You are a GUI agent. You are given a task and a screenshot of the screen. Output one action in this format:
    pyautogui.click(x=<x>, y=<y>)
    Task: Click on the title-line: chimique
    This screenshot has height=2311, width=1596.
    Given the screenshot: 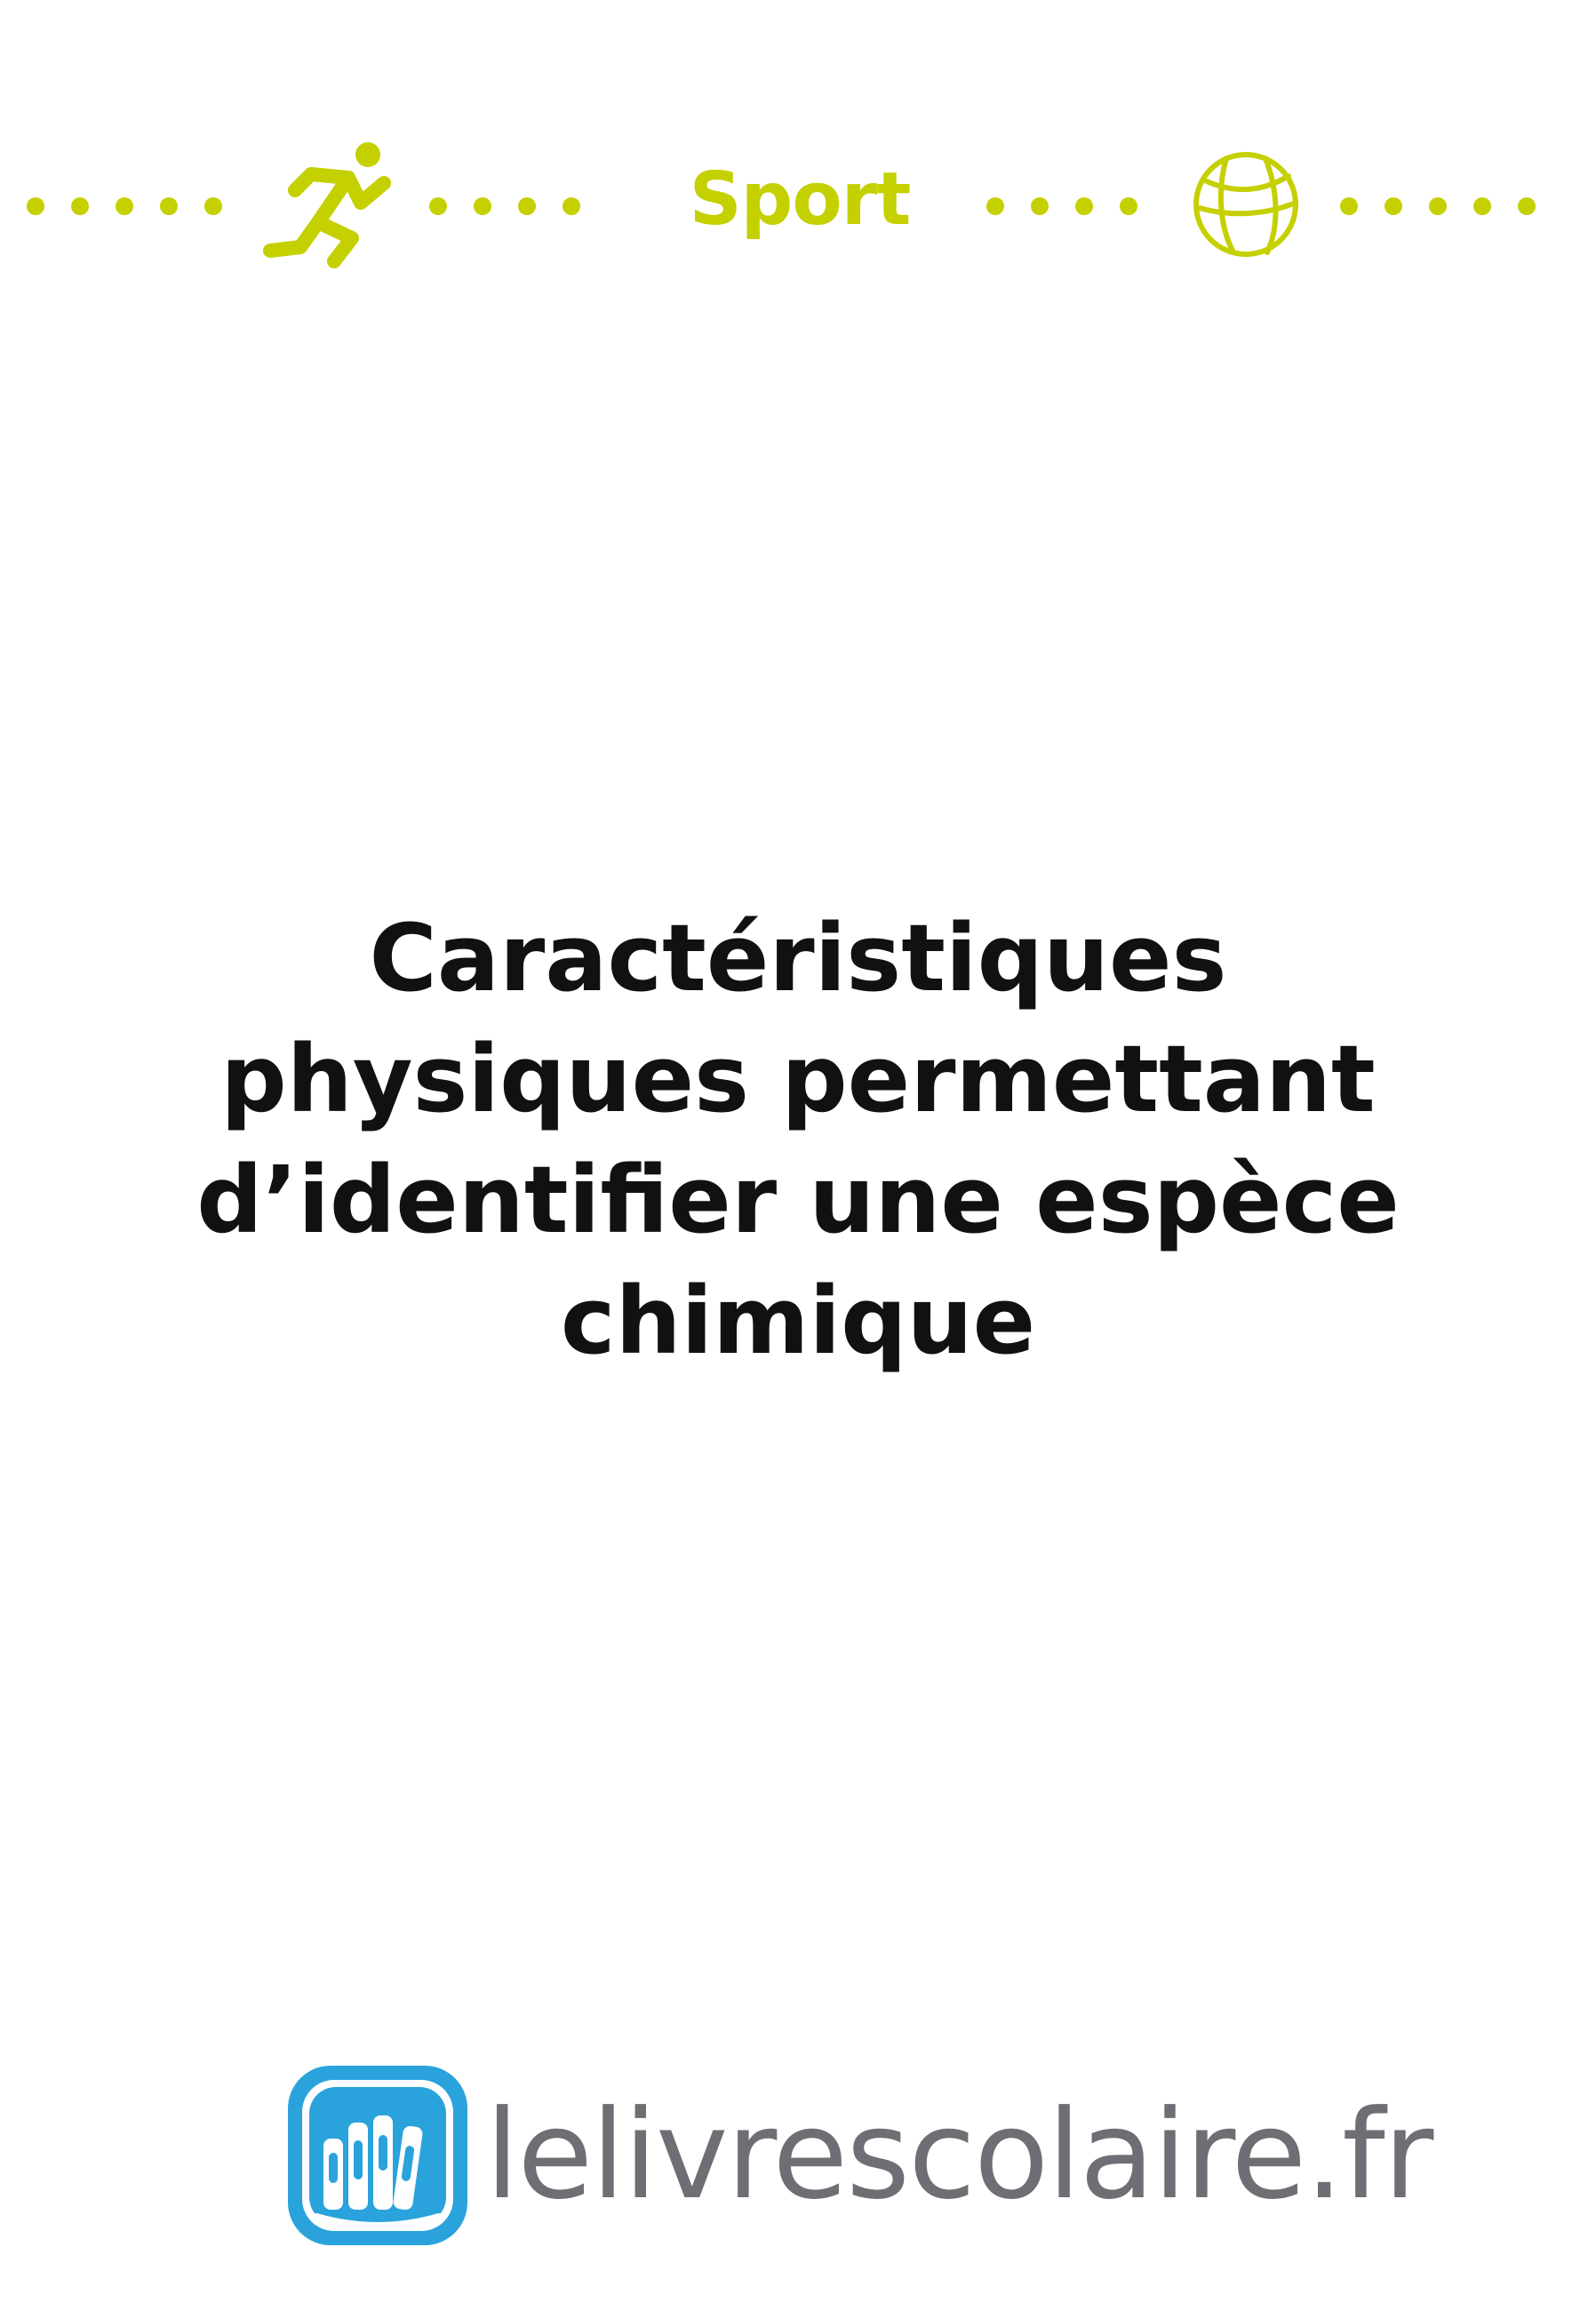 What is the action you would take?
    pyautogui.click(x=798, y=1321)
    